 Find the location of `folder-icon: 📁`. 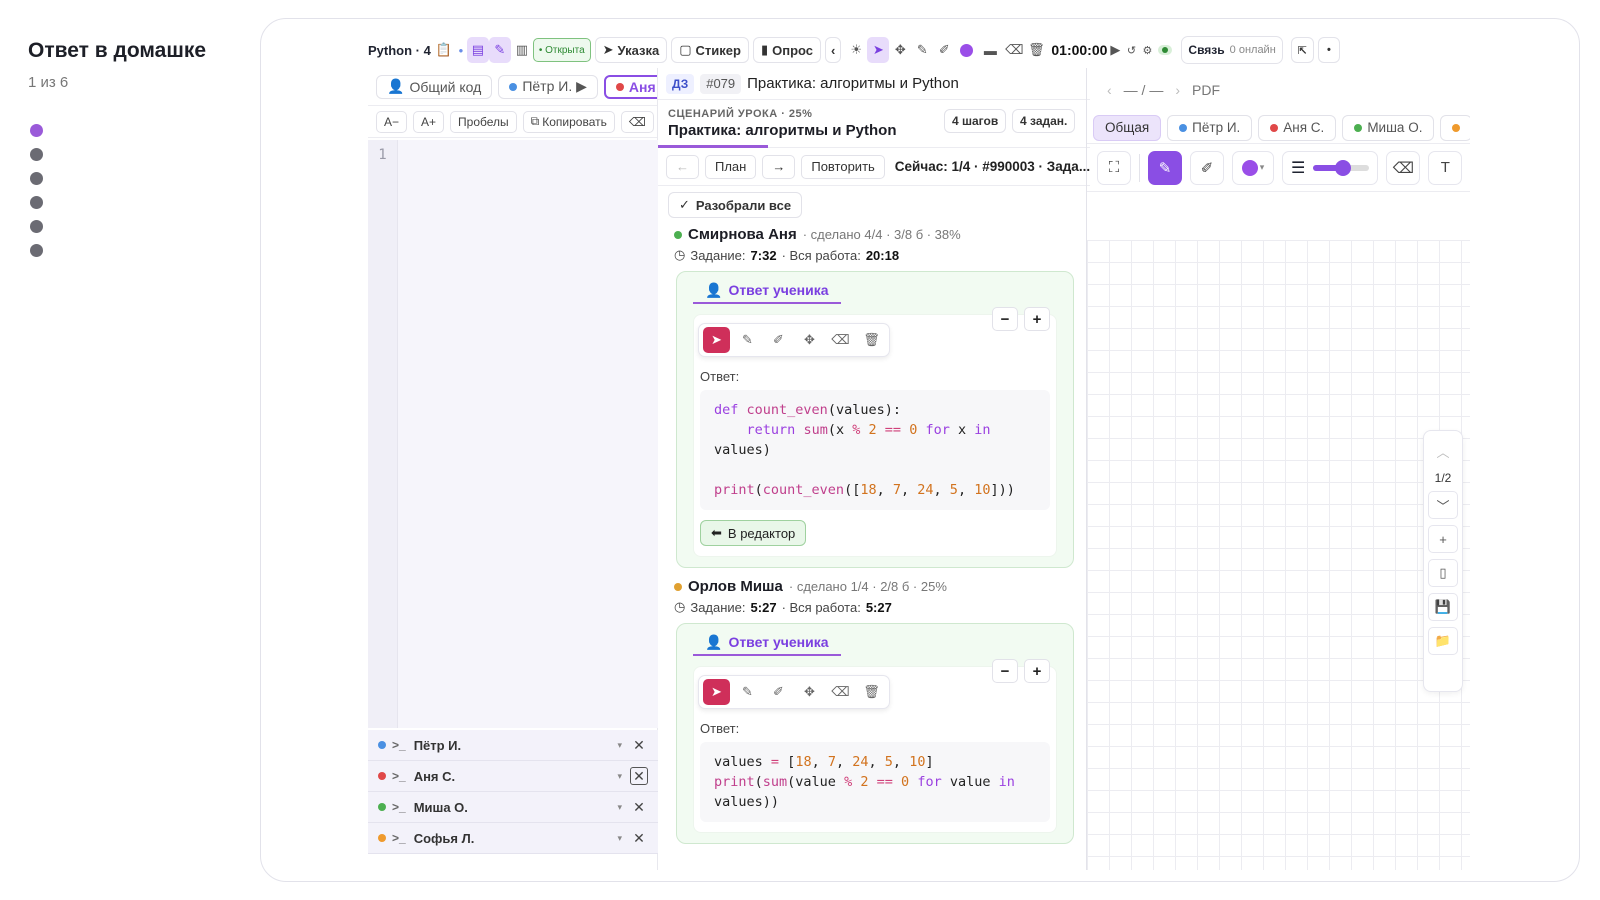

folder-icon: 📁 is located at coordinates (1443, 641).